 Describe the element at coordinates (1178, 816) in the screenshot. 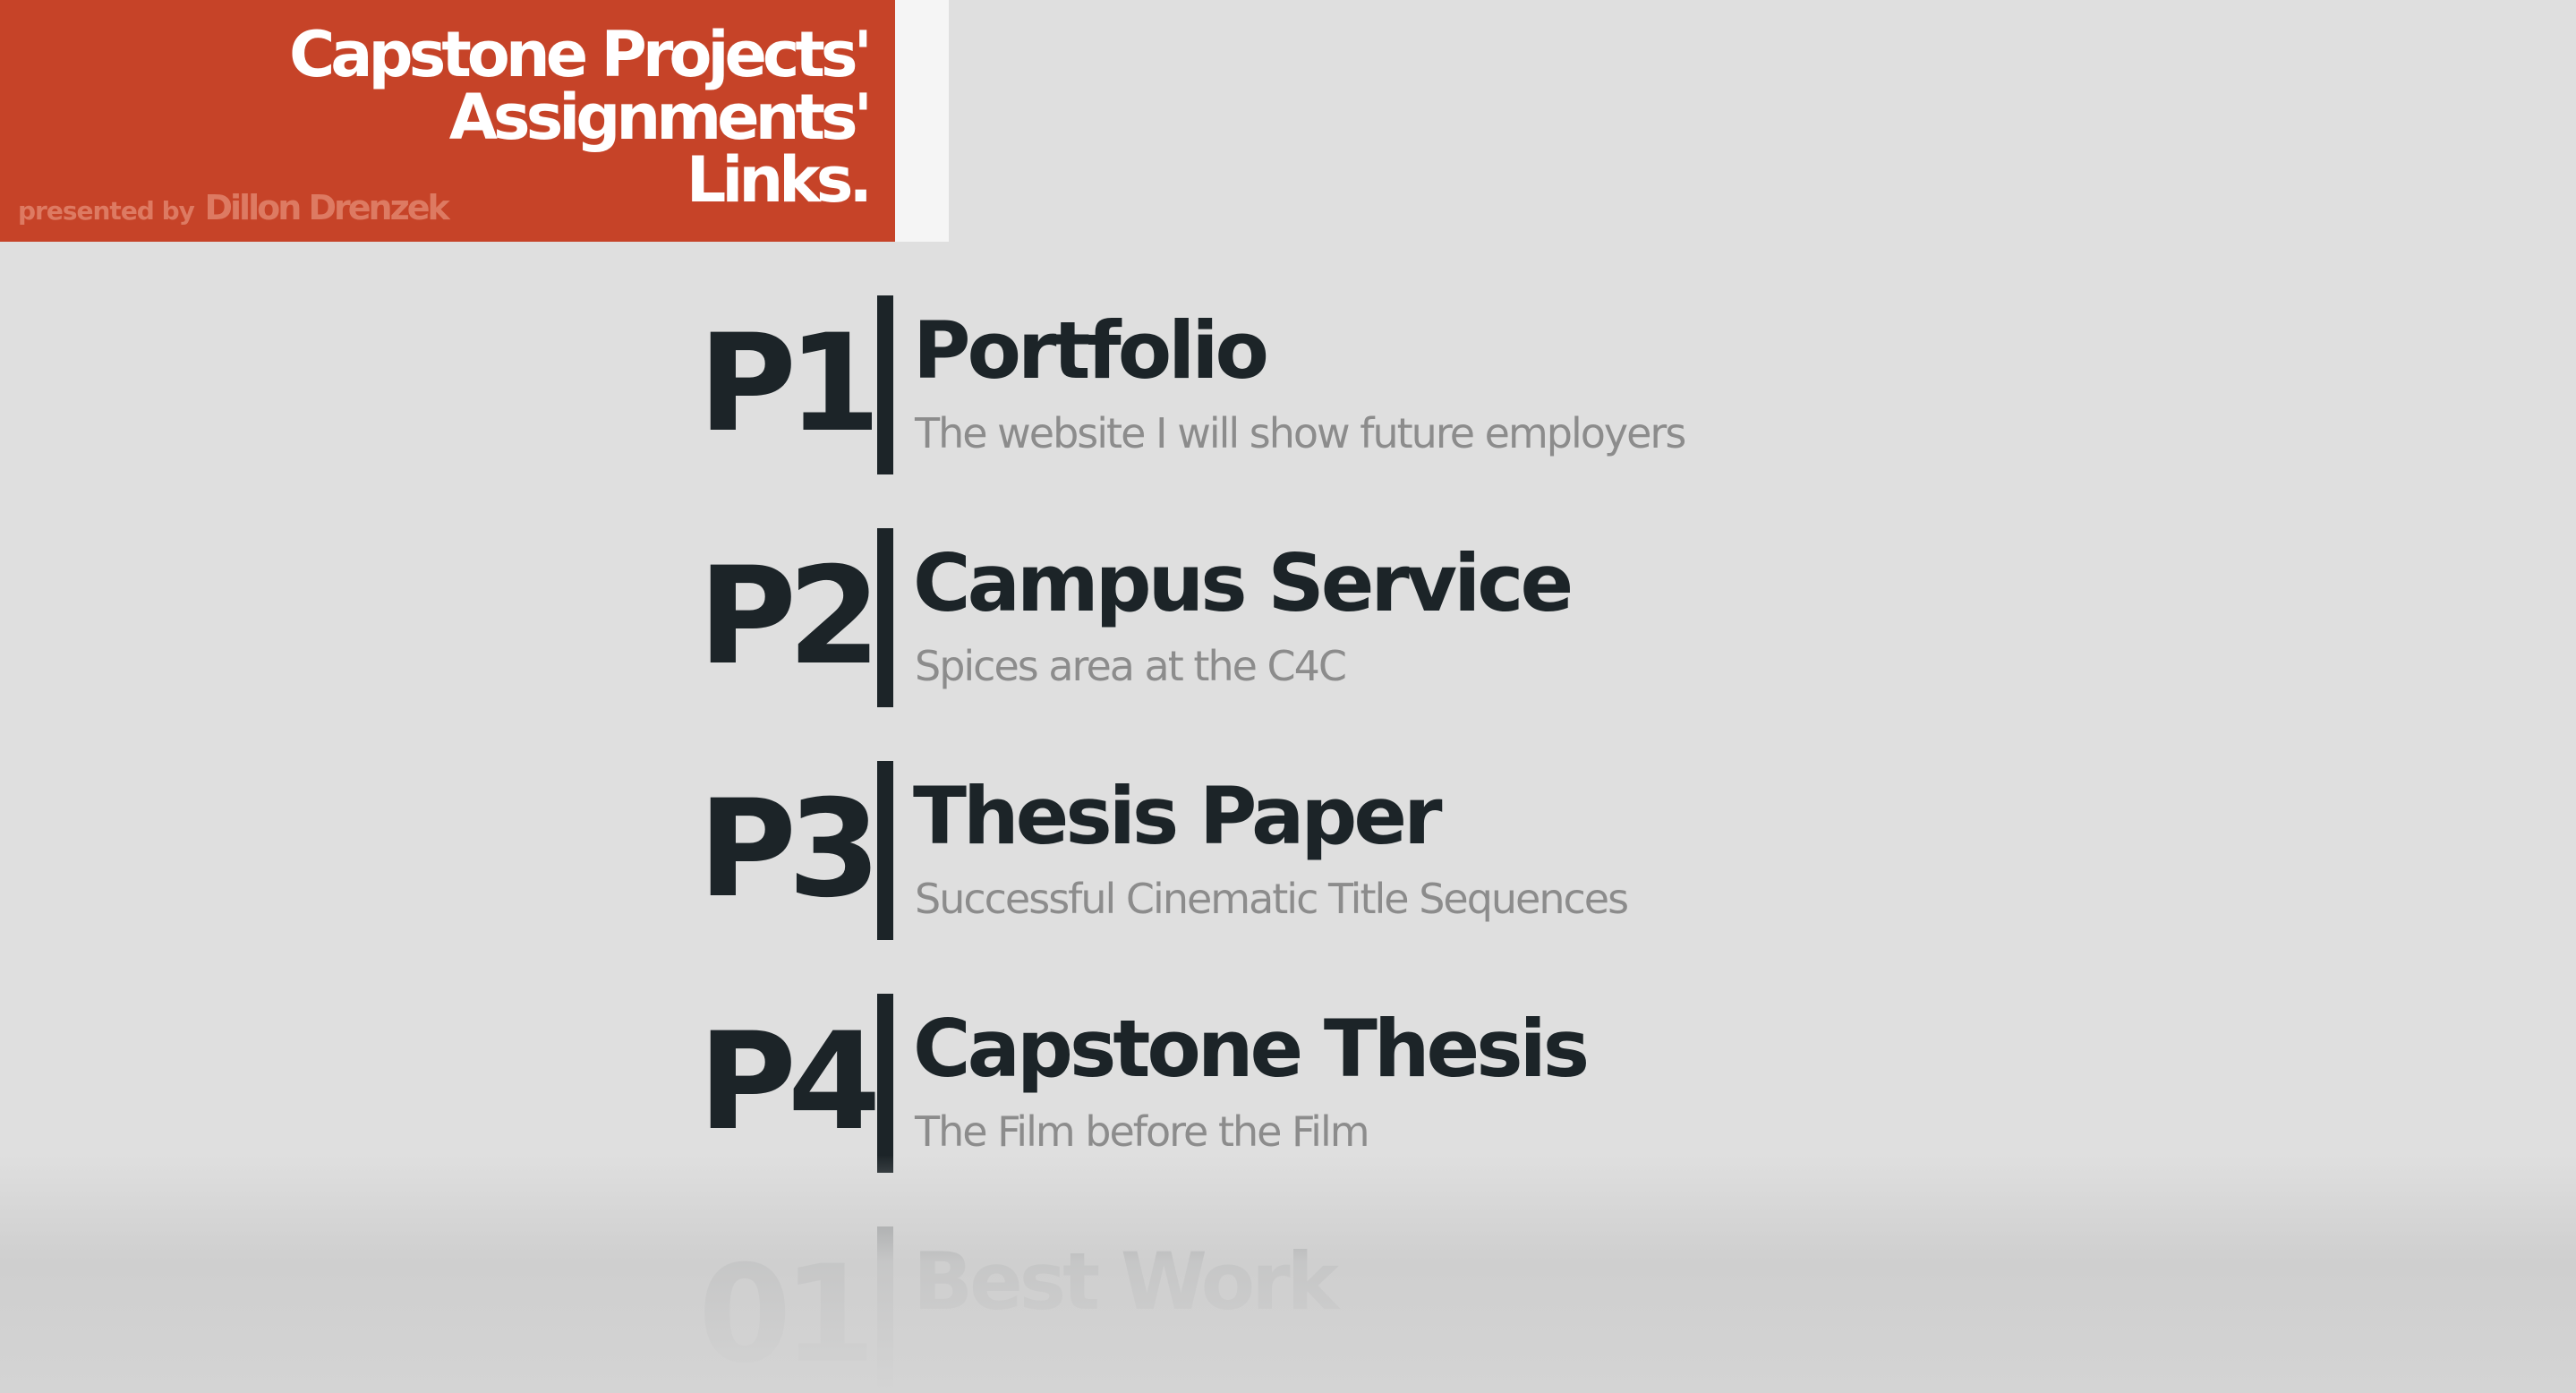

I see `project-title: Thesis Paper` at that location.